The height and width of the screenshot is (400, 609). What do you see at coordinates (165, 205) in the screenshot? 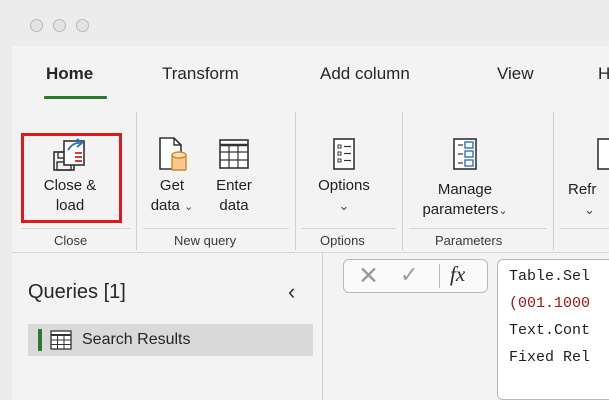
I see `get-data-label-2: data` at bounding box center [165, 205].